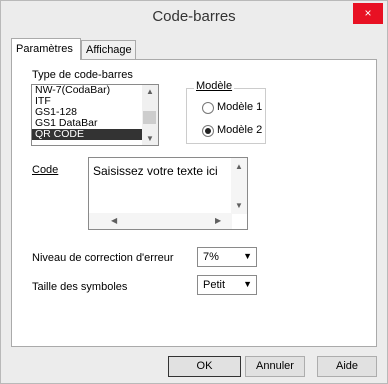 The image size is (388, 384). What do you see at coordinates (45, 170) in the screenshot?
I see `code-label: Code` at bounding box center [45, 170].